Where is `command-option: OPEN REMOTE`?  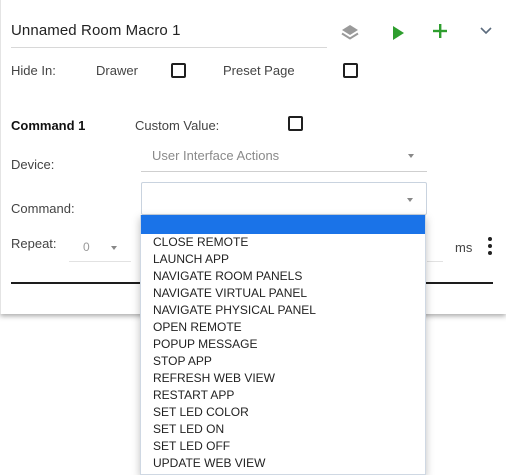 command-option: OPEN REMOTE is located at coordinates (283, 327).